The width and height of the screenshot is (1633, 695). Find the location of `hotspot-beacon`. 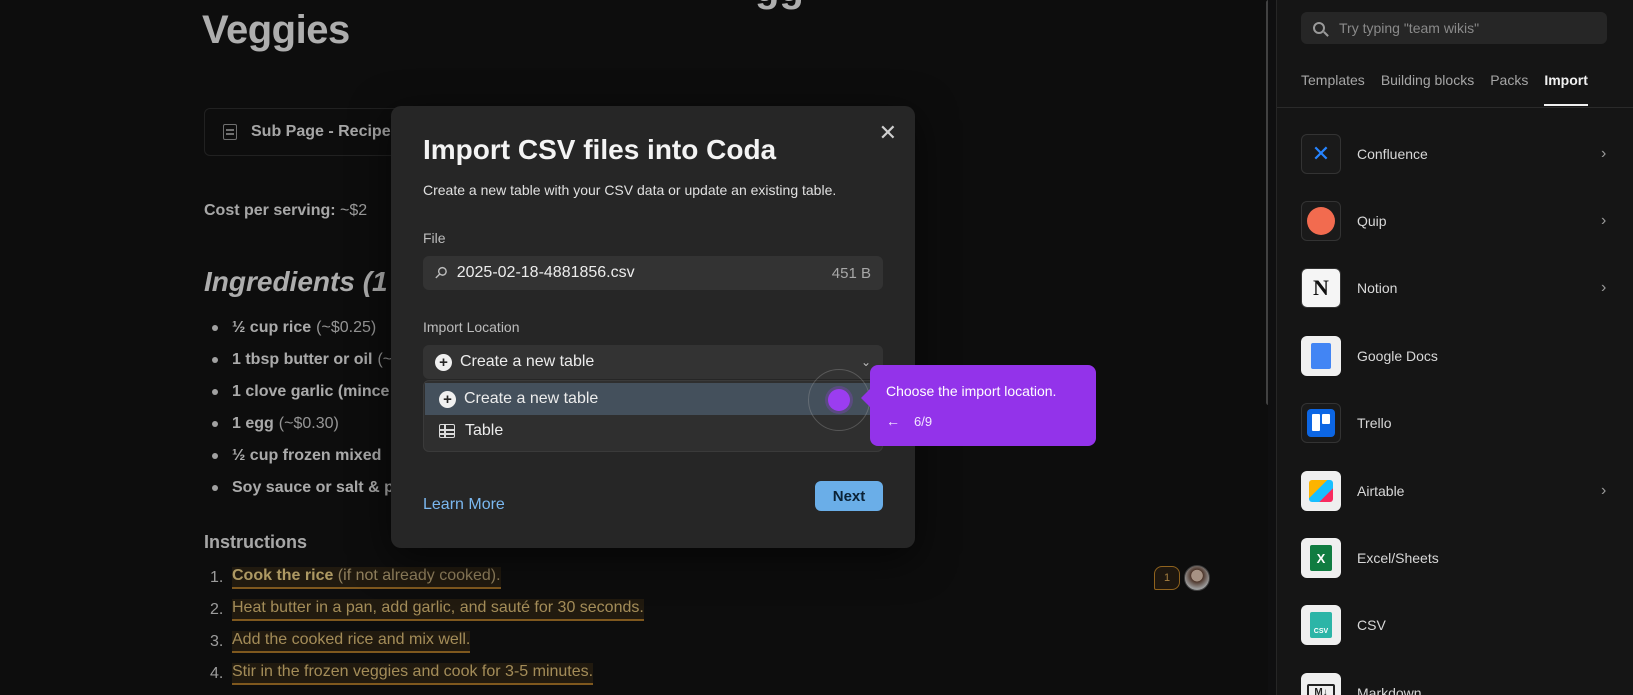

hotspot-beacon is located at coordinates (839, 400).